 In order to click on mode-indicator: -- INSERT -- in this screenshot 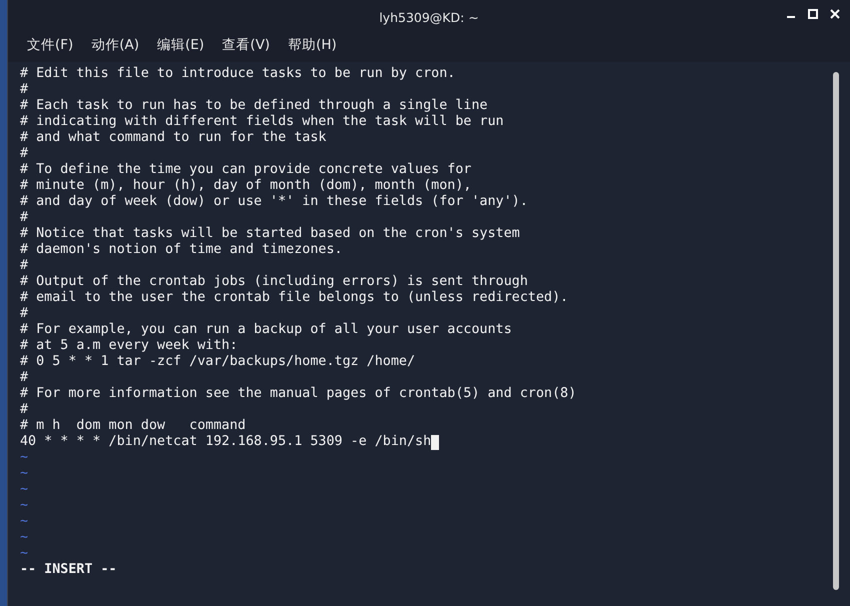, I will do `click(69, 570)`.